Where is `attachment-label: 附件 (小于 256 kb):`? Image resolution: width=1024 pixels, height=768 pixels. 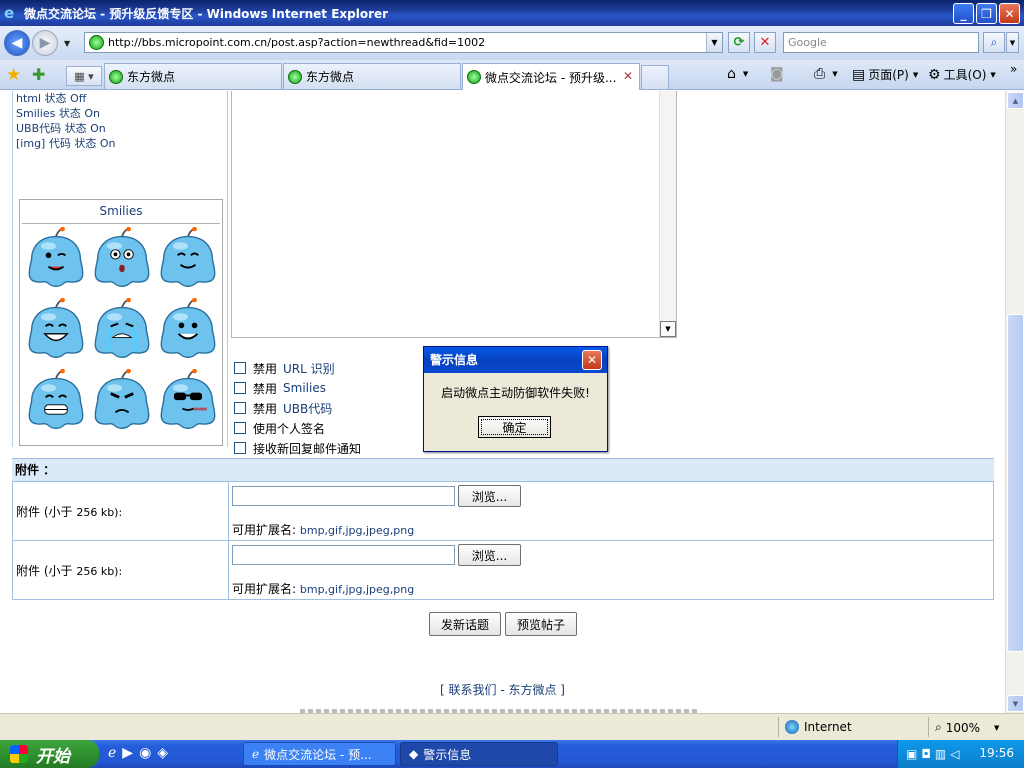
attachment-label: 附件 (小于 256 kb): is located at coordinates (69, 512).